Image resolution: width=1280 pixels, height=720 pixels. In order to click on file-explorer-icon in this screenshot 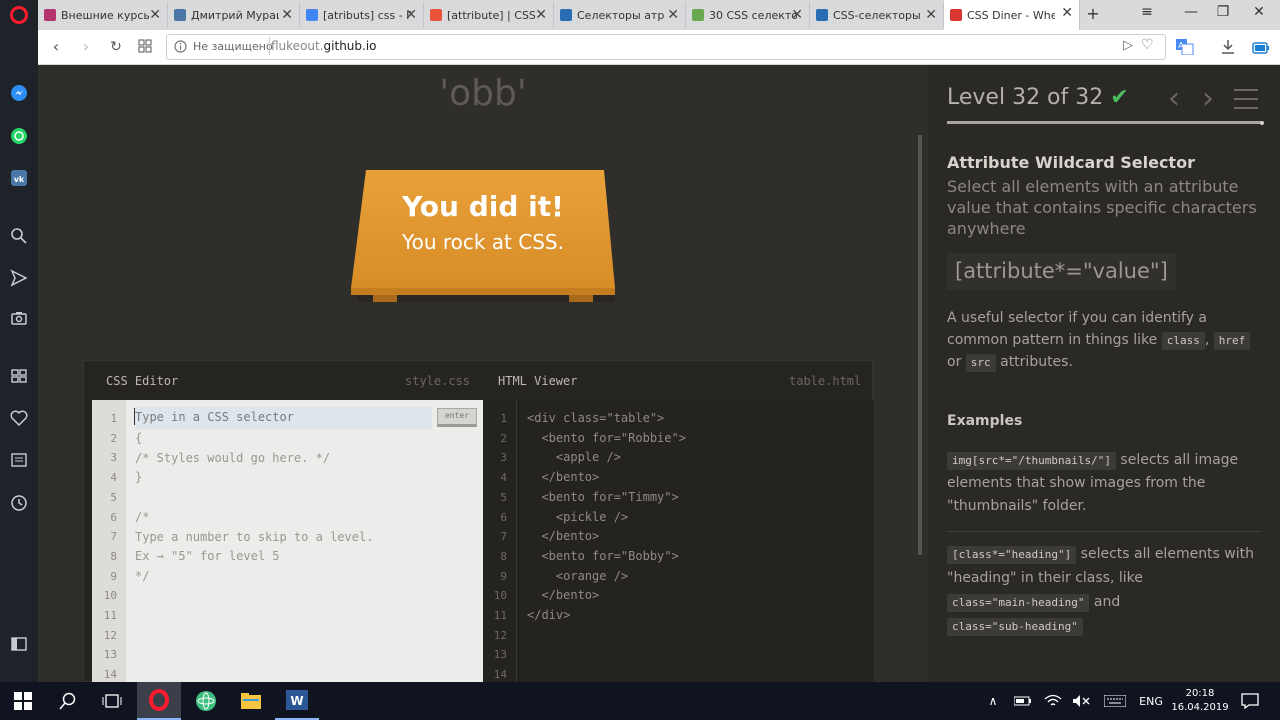, I will do `click(251, 701)`.